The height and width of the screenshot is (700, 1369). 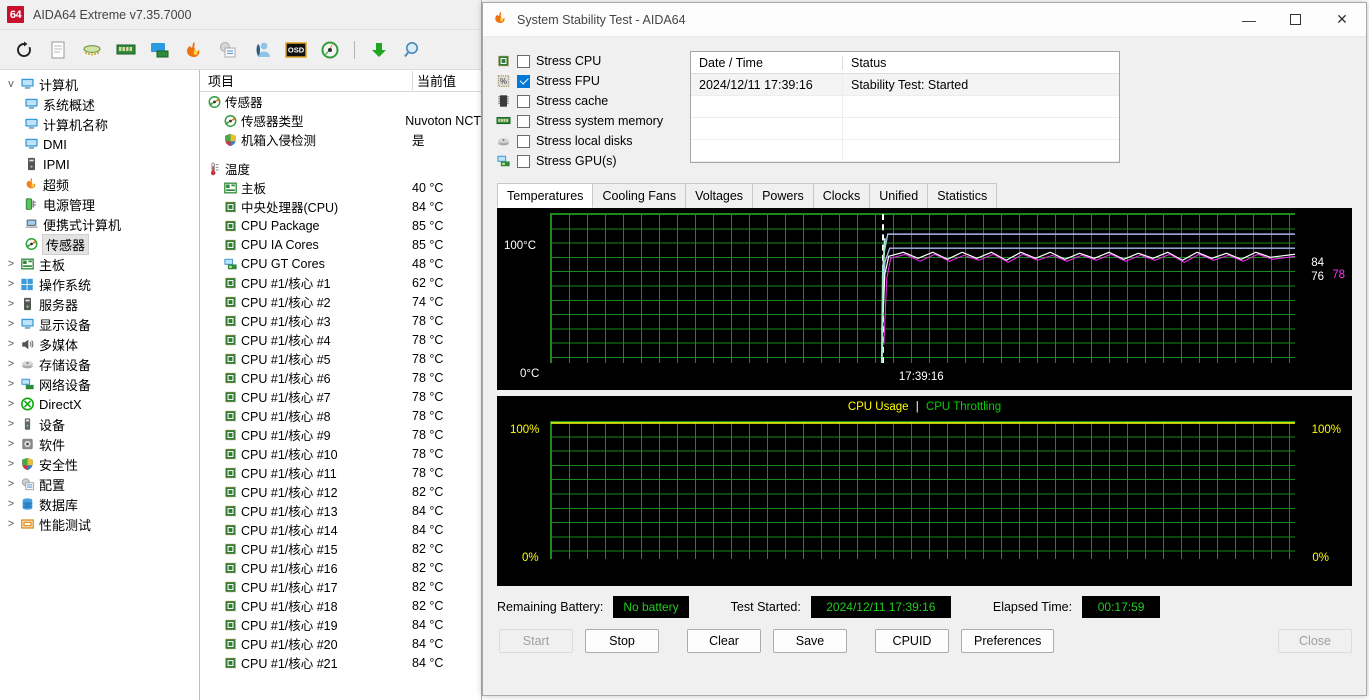 What do you see at coordinates (99, 344) in the screenshot?
I see `tree-item-多媒体: > 多媒体` at bounding box center [99, 344].